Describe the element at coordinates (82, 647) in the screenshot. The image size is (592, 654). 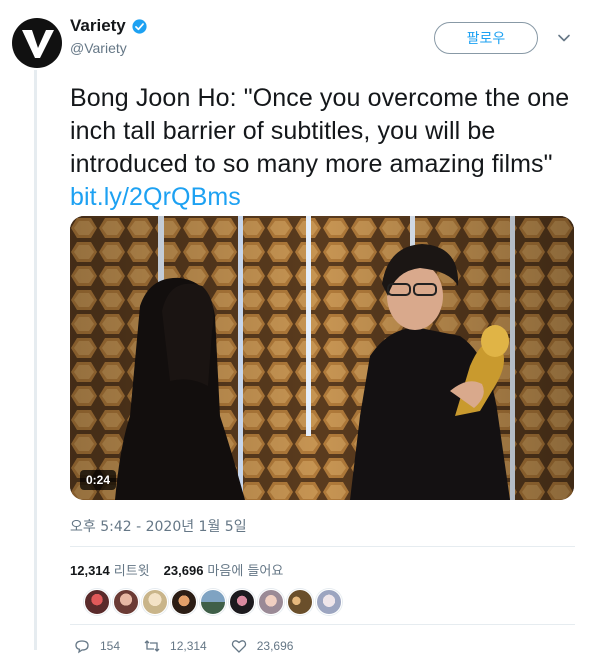
I see `reply-icon` at that location.